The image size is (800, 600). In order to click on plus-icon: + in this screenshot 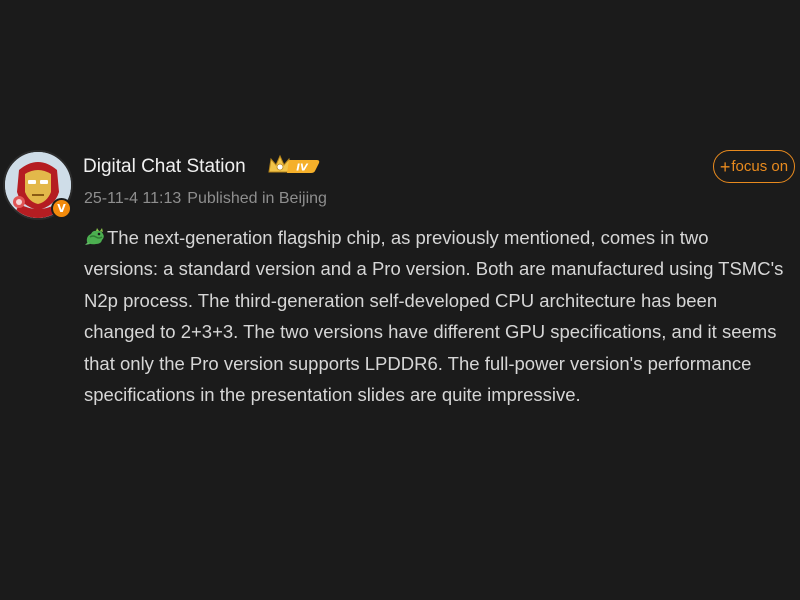, I will do `click(725, 166)`.